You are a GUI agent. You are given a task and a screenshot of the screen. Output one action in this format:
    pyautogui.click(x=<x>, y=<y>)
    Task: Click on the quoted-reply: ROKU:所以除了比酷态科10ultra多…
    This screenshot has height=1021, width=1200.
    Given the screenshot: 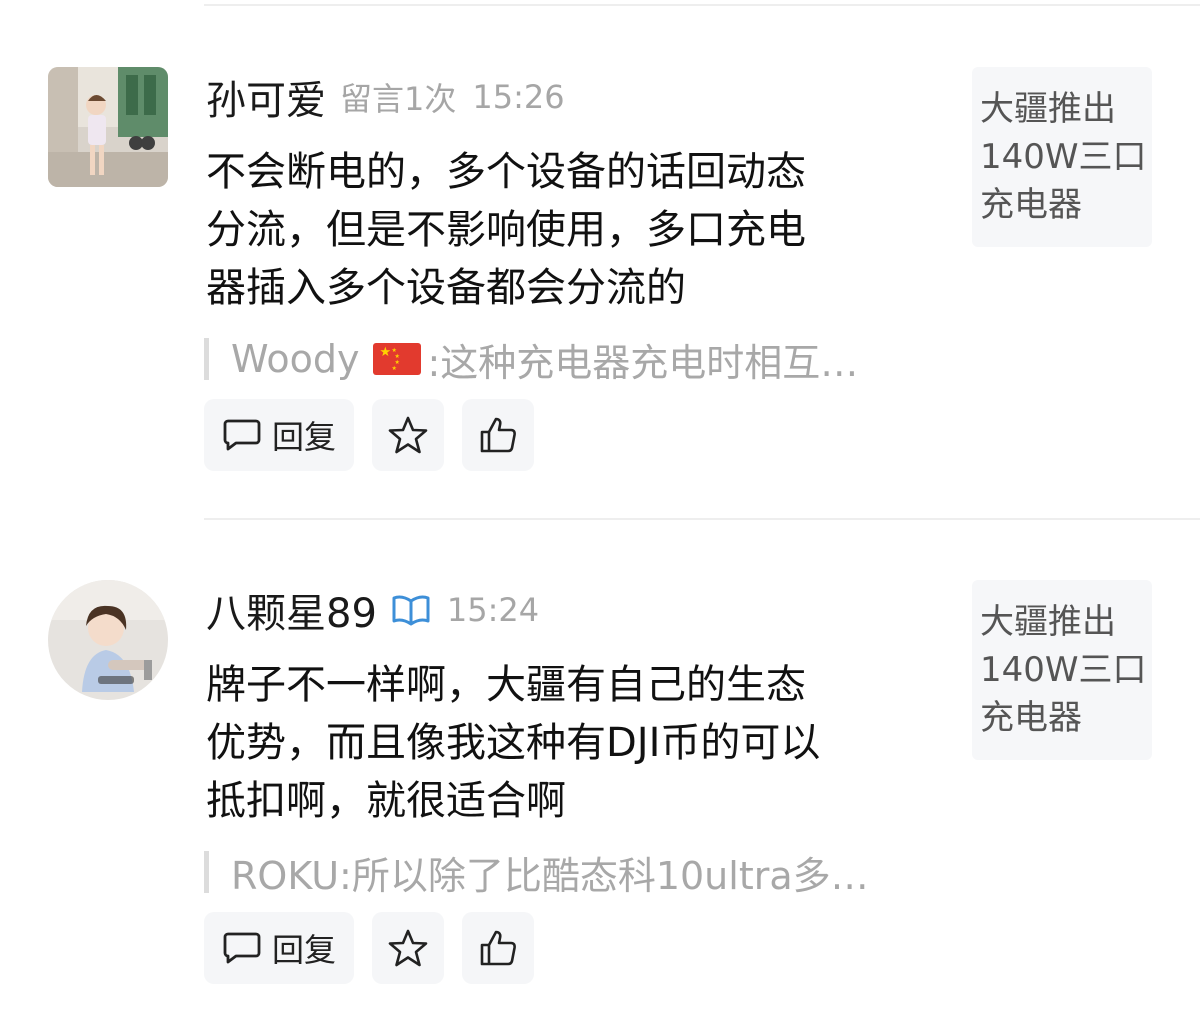 What is the action you would take?
    pyautogui.click(x=536, y=874)
    